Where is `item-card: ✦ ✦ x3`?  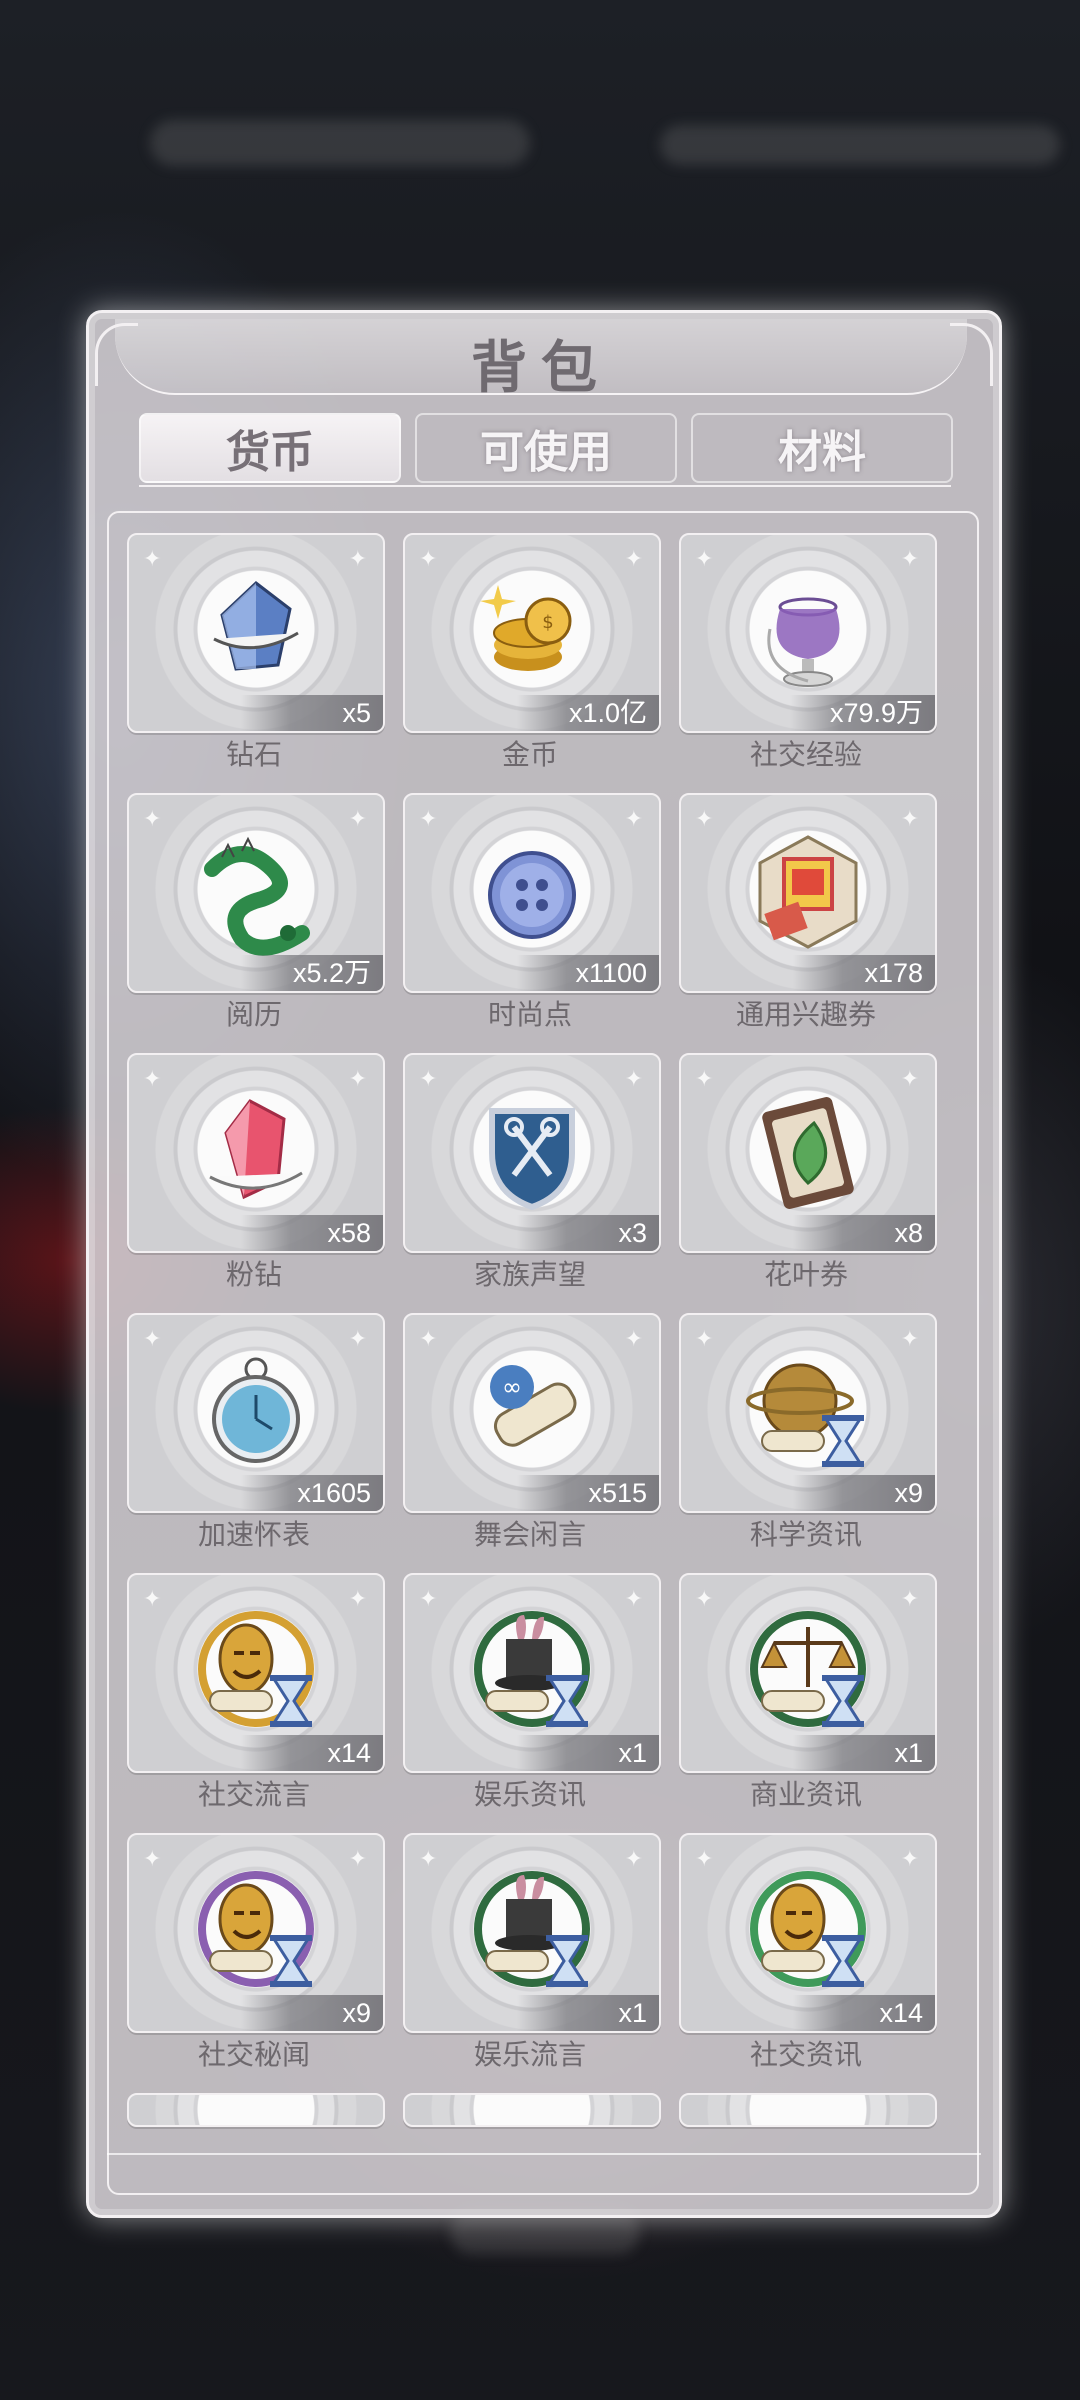
item-card: ✦ ✦ x3 is located at coordinates (532, 1153).